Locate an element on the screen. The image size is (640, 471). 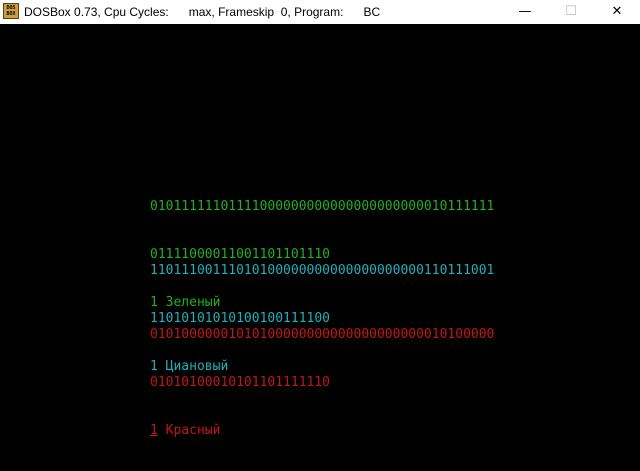
red-binary-line-2: 01010100010101101111110 is located at coordinates (240, 382).